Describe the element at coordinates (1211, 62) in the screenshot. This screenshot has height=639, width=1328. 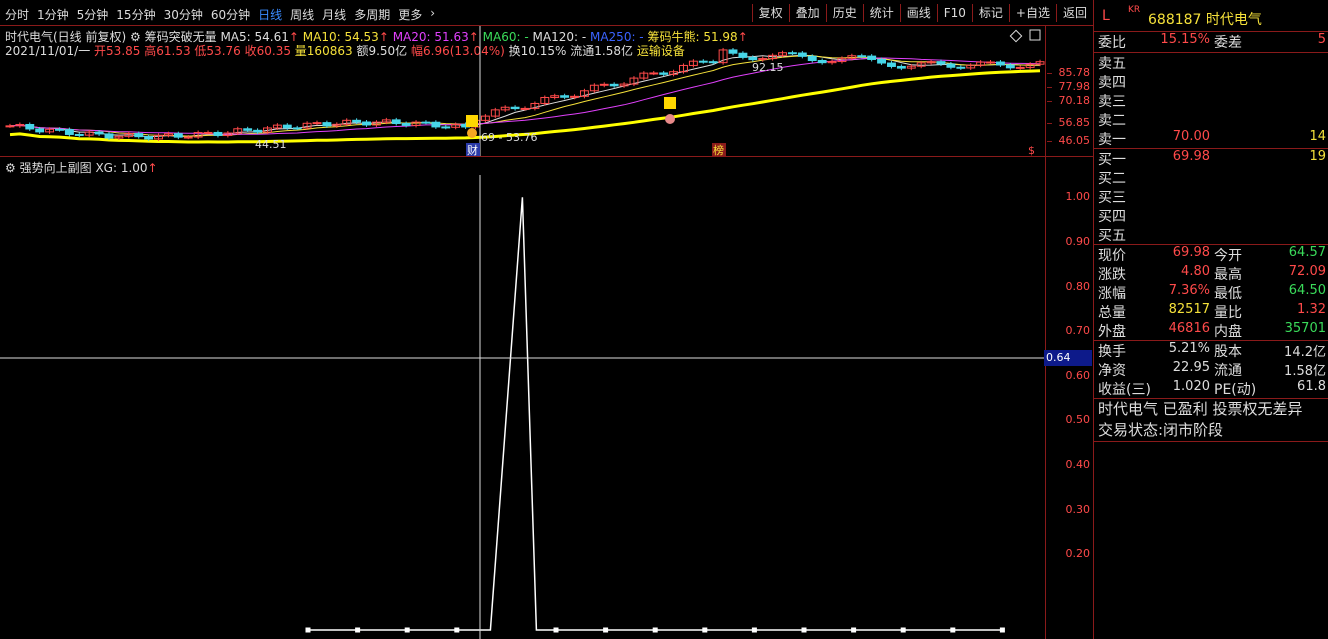
I see `order-level: 卖五` at that location.